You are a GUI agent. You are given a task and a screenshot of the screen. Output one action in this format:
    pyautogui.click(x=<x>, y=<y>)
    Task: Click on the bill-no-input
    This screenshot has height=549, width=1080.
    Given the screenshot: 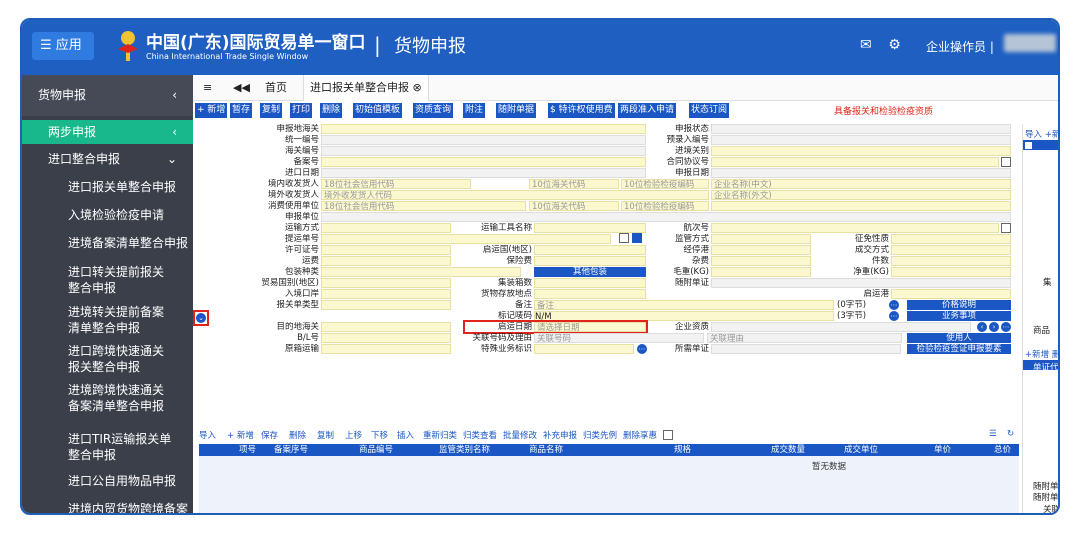 What is the action you would take?
    pyautogui.click(x=466, y=239)
    